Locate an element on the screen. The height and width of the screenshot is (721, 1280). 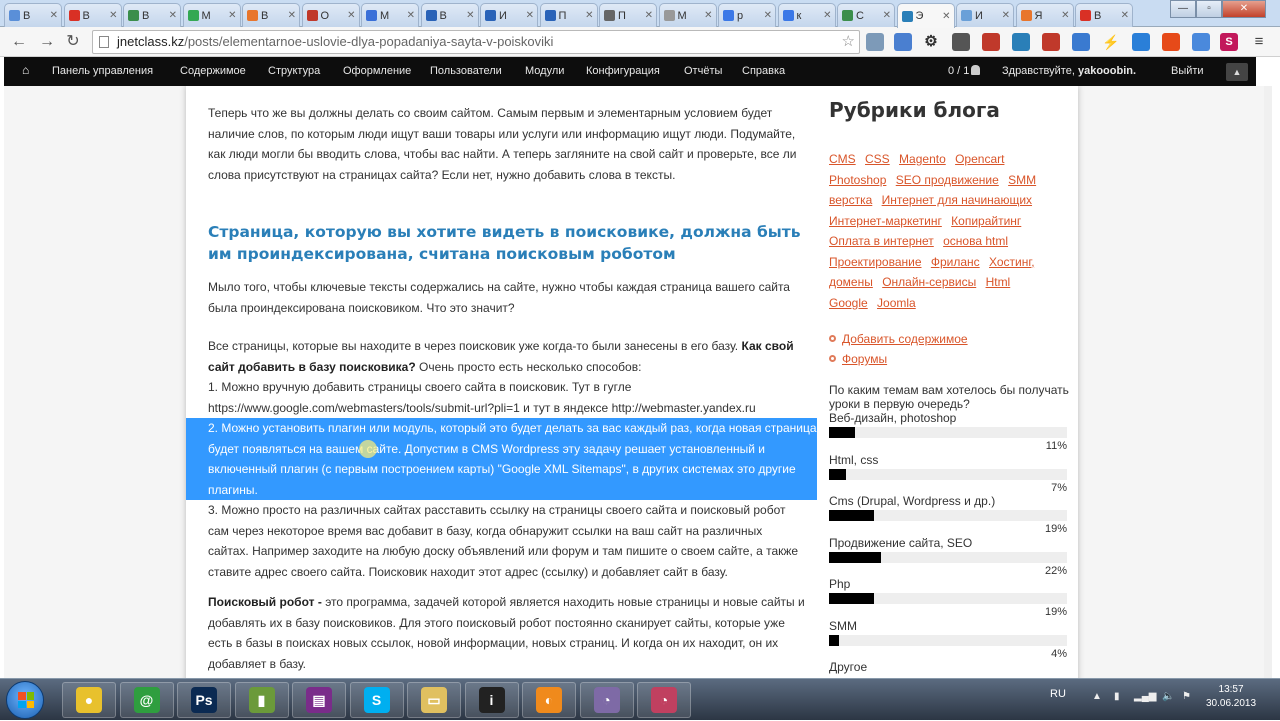
browser-tab: С ✕ is located at coordinates (866, 15).